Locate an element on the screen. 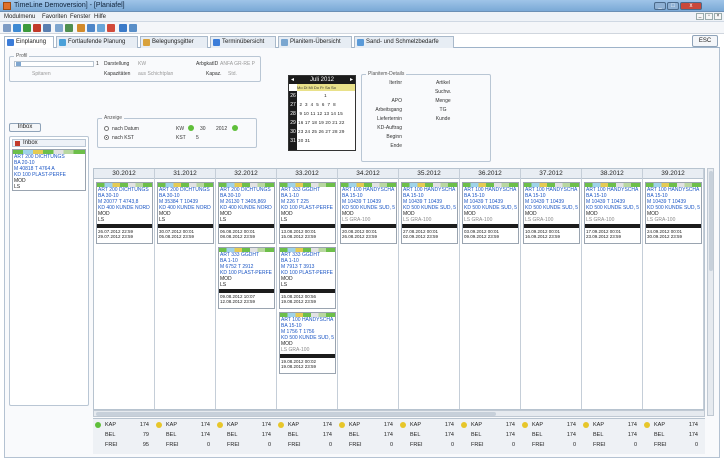 Image resolution: width=724 pixels, height=461 pixels. week-number: 30 is located at coordinates (293, 132).